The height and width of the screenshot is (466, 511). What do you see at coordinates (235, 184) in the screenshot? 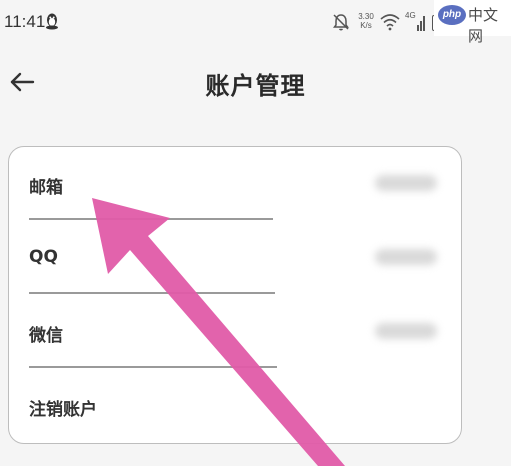
I see `account-item-email: 邮箱` at bounding box center [235, 184].